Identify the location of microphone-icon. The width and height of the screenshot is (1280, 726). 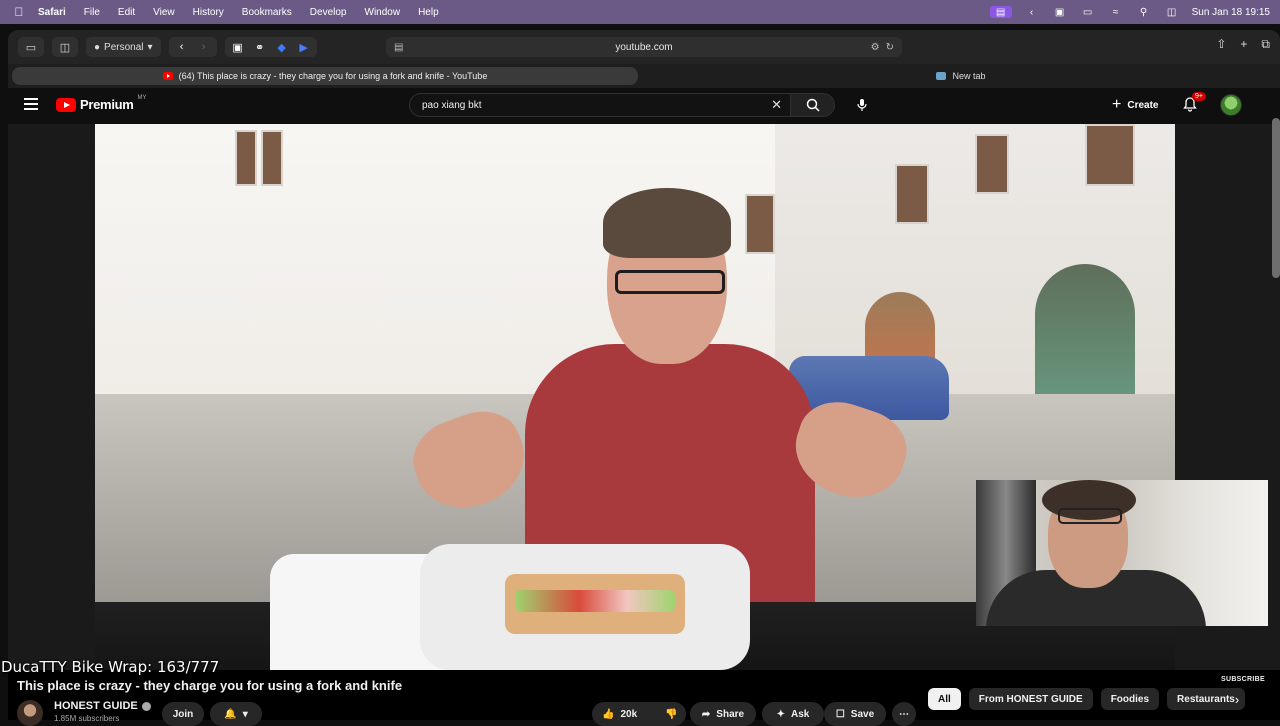
(862, 105).